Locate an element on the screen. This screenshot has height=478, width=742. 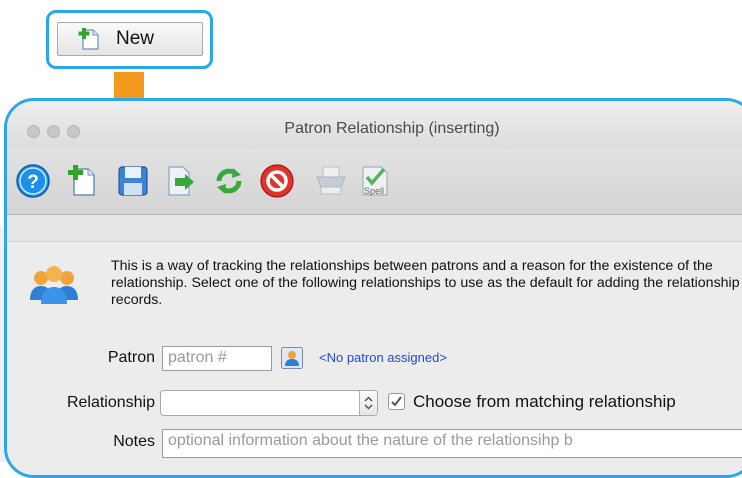
relationship-select is located at coordinates (269, 403).